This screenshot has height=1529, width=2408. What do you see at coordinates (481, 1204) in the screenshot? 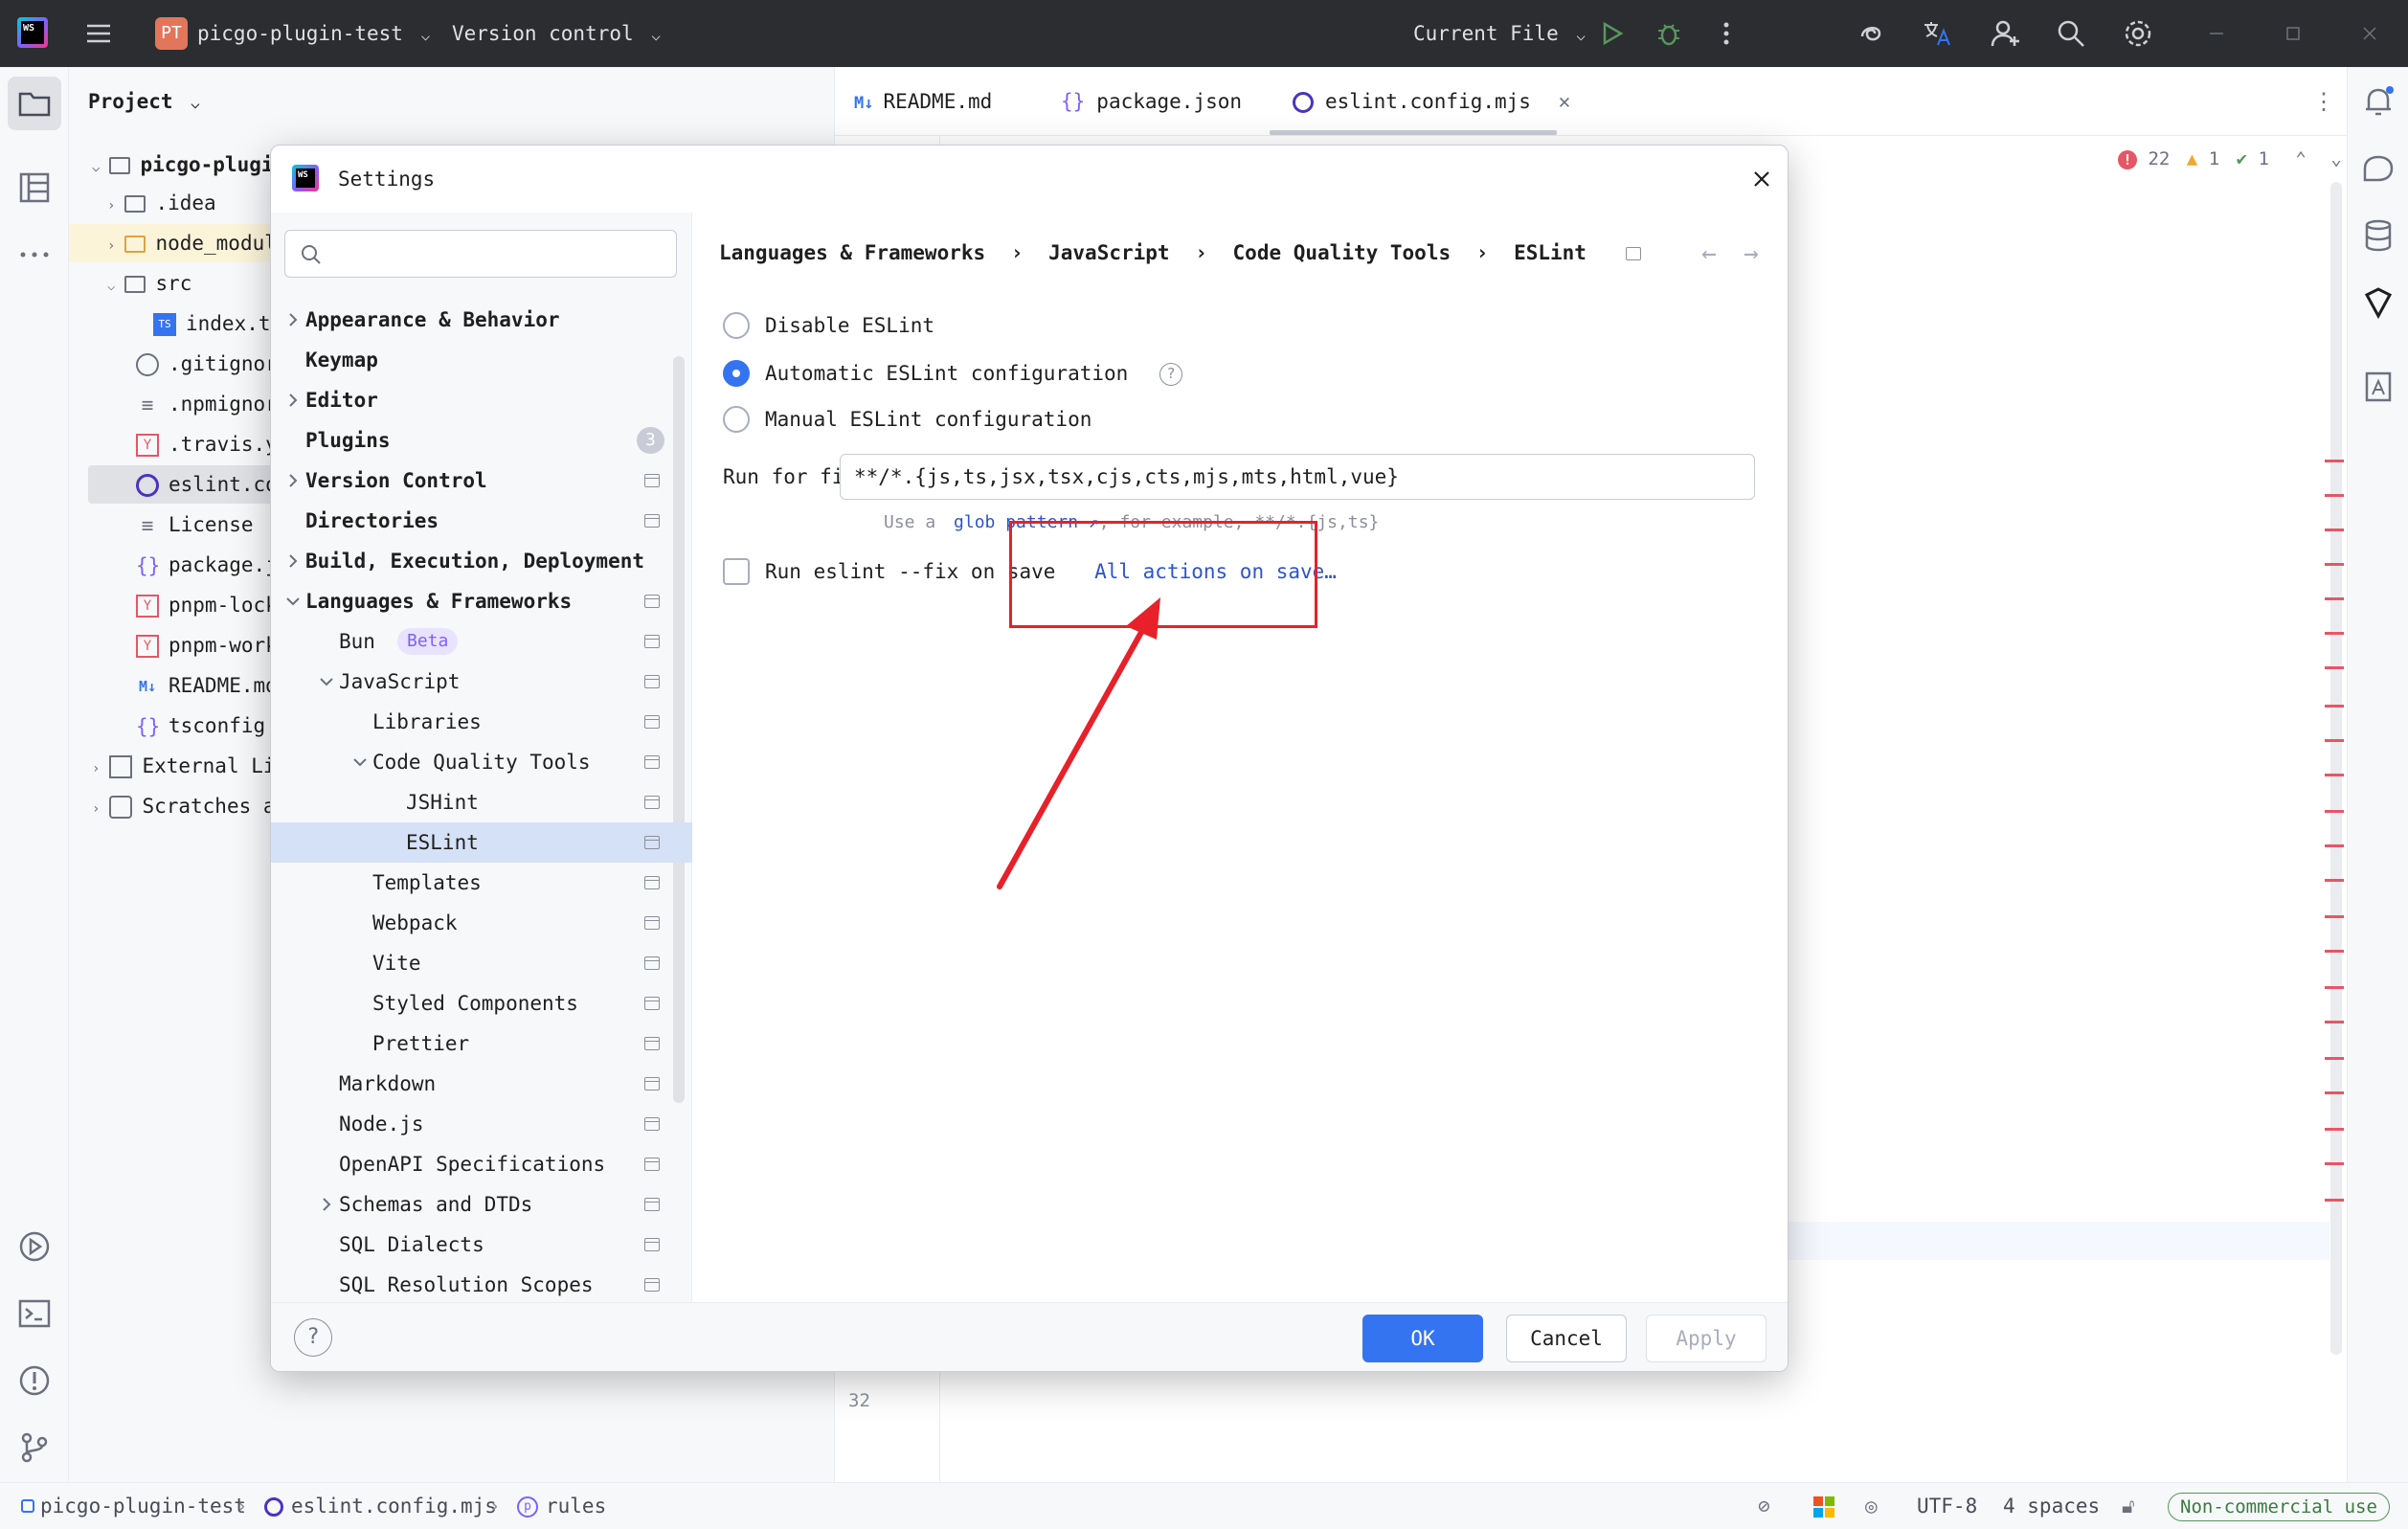
I see `nav-item: Schemas and DTDs` at bounding box center [481, 1204].